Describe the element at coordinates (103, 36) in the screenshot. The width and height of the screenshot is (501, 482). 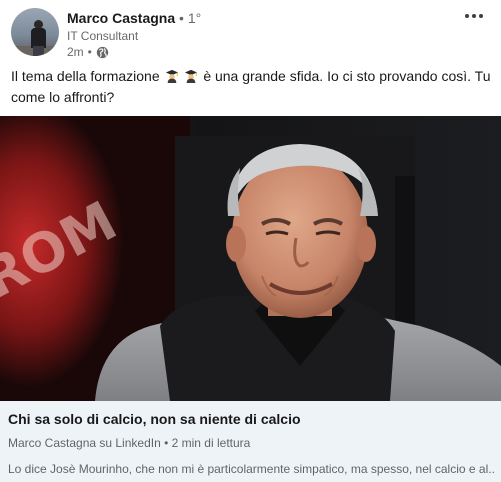
I see `author-headline: IT Consultant` at that location.